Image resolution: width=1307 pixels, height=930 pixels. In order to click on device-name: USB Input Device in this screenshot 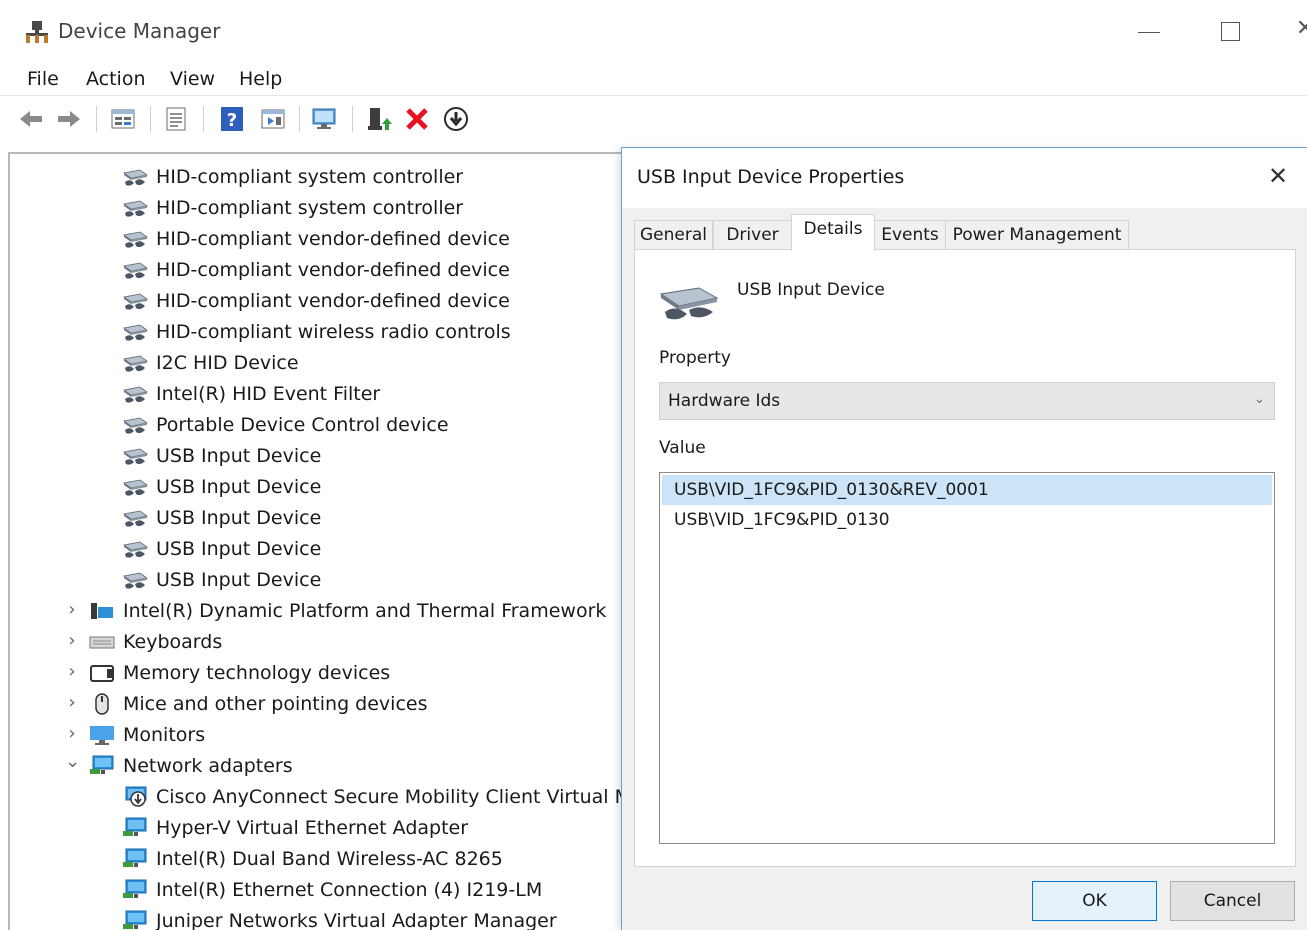, I will do `click(811, 290)`.